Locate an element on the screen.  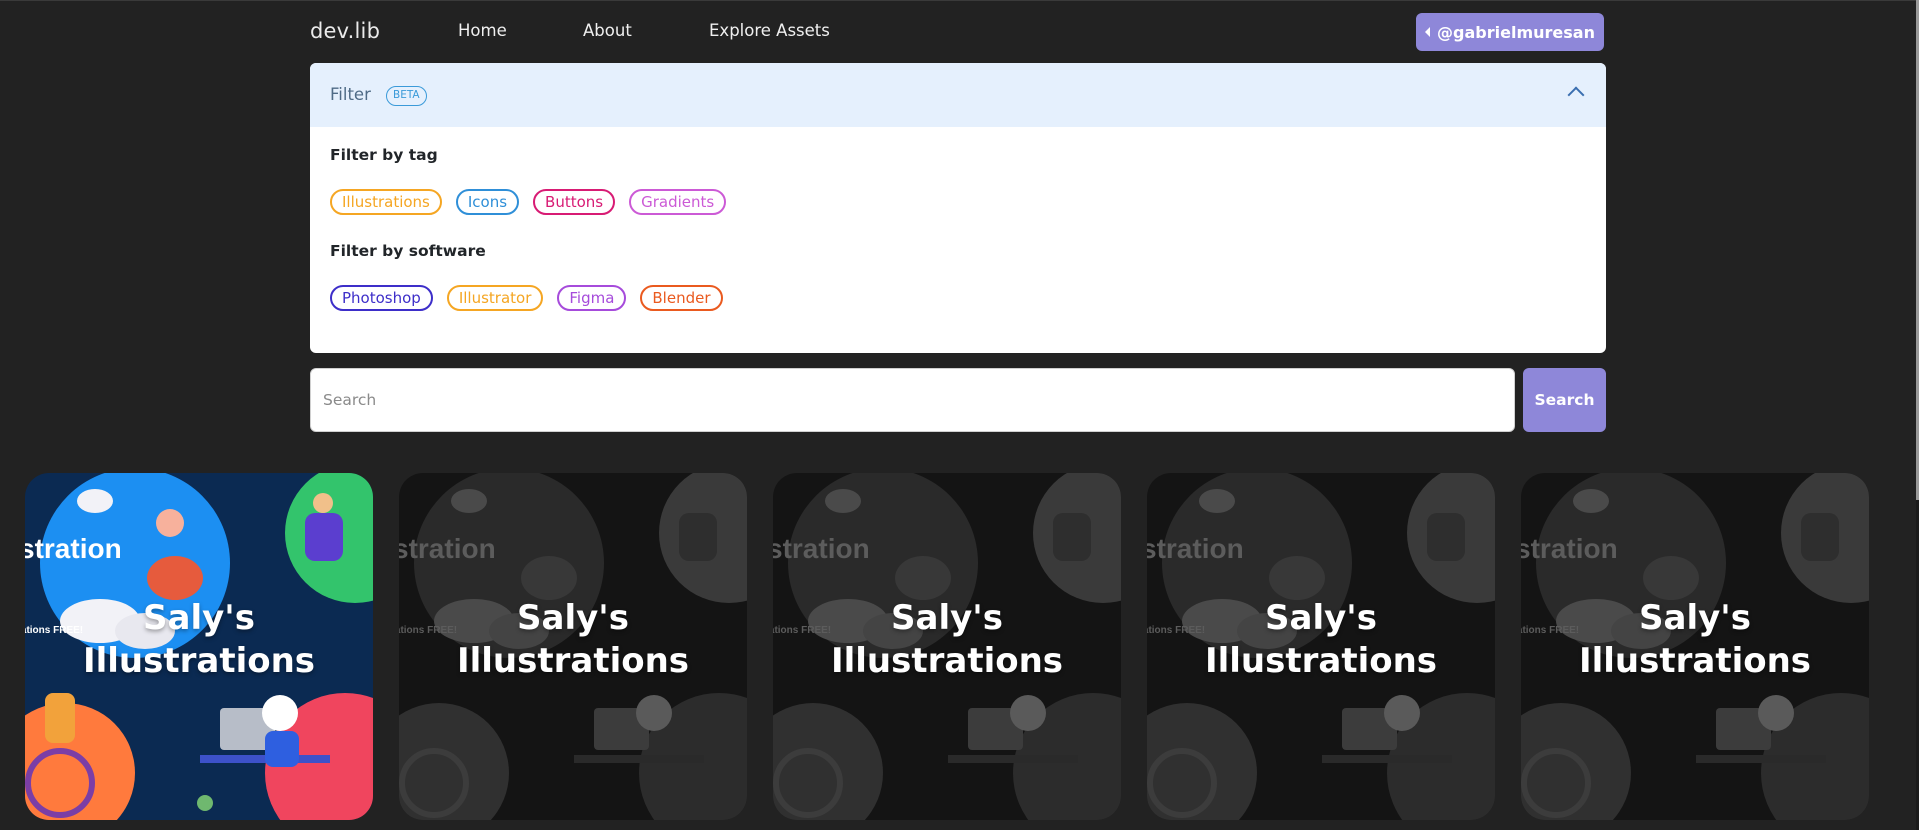
nav-link-explore-assets: Explore Assets is located at coordinates (769, 30).